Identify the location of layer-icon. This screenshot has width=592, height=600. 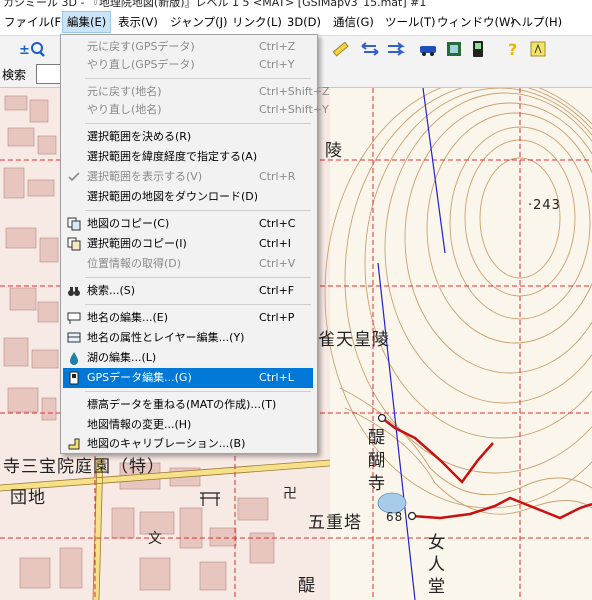
(74, 337).